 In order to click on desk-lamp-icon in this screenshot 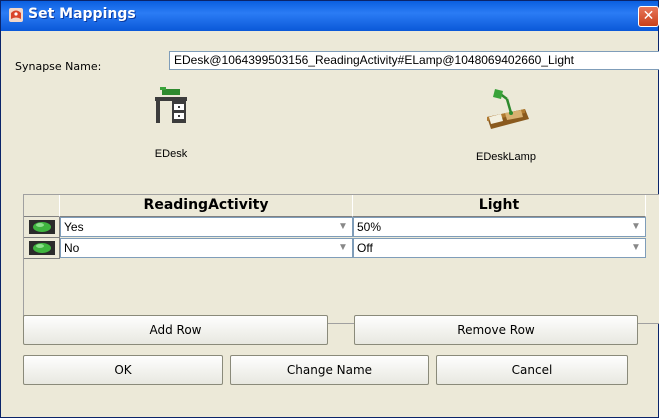, I will do `click(508, 109)`.